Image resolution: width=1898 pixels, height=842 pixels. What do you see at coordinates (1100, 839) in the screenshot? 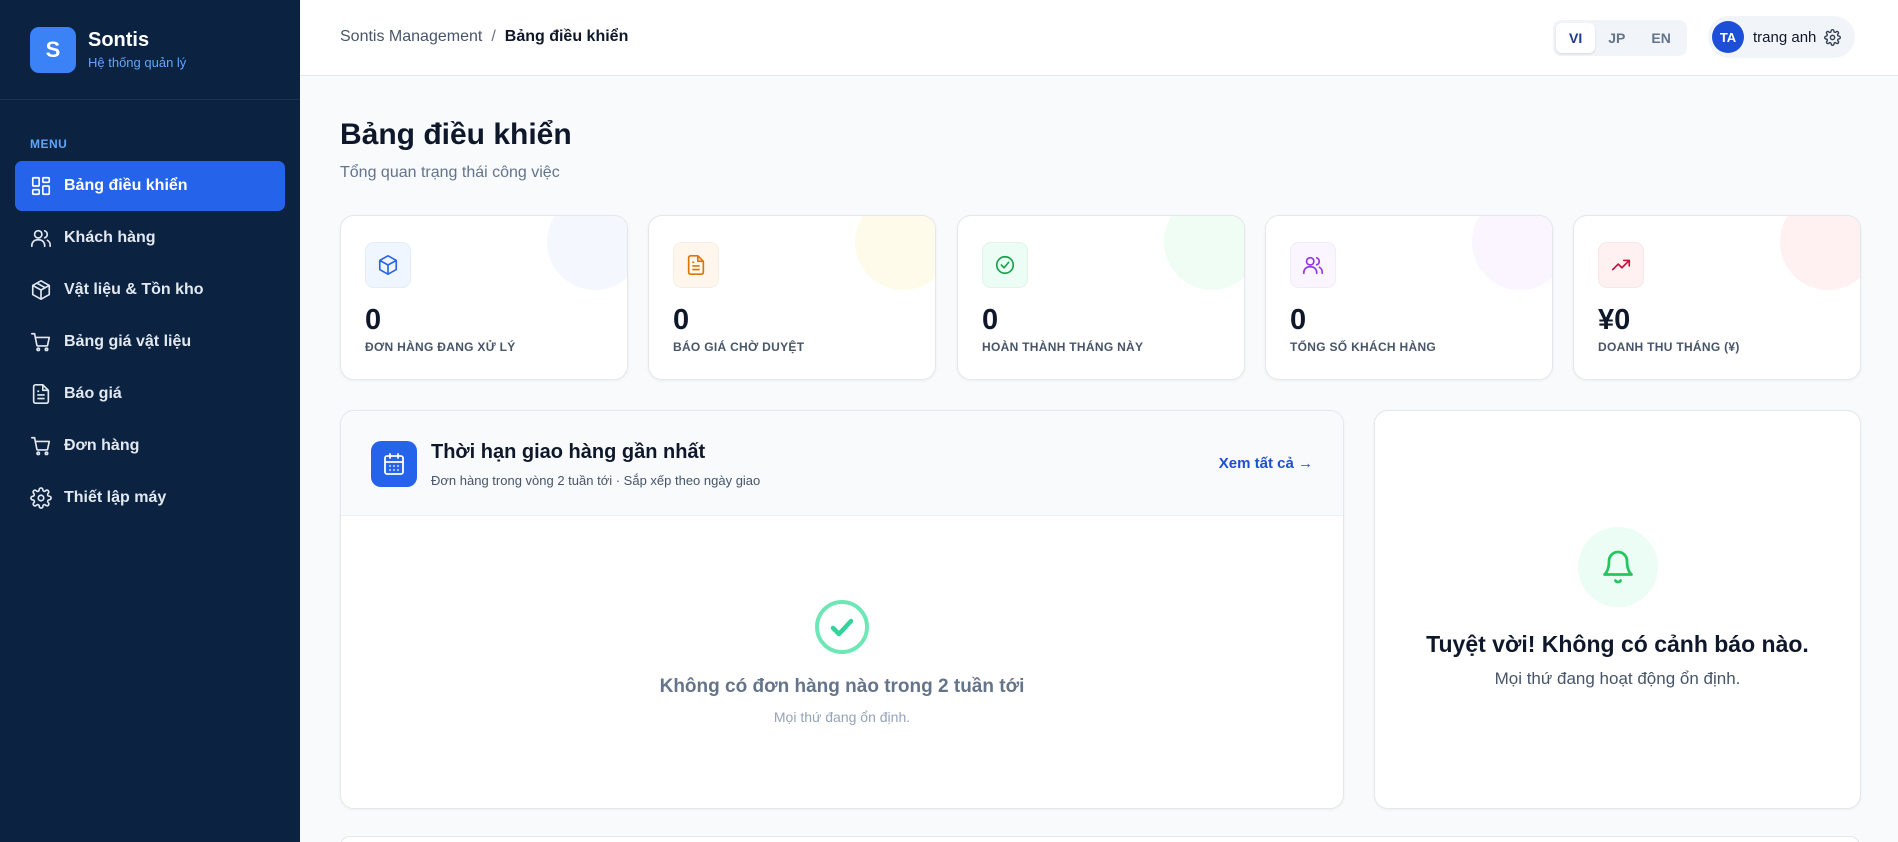
I see `next-panel-edge` at bounding box center [1100, 839].